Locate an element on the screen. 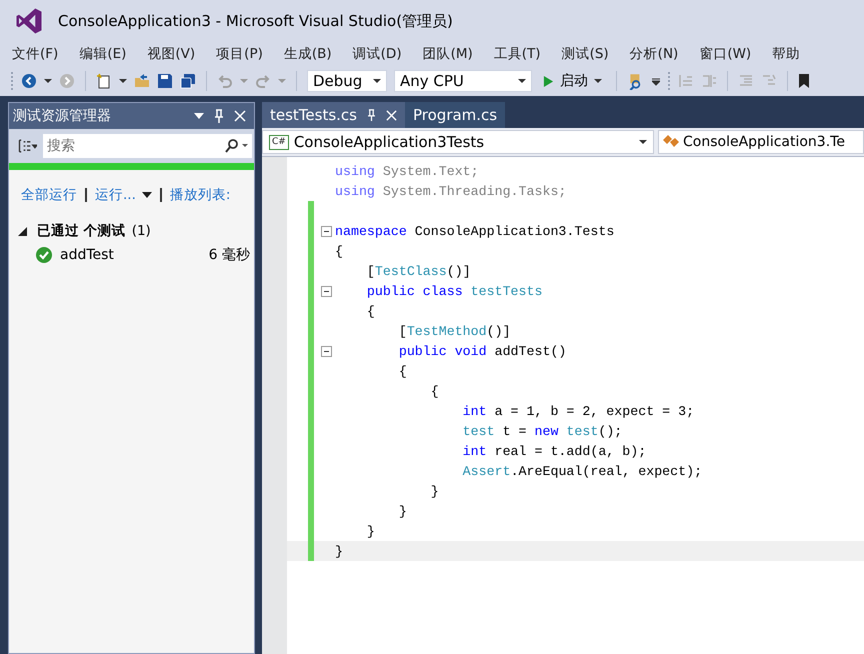 The width and height of the screenshot is (864, 654). comment-lines-icon is located at coordinates (746, 81).